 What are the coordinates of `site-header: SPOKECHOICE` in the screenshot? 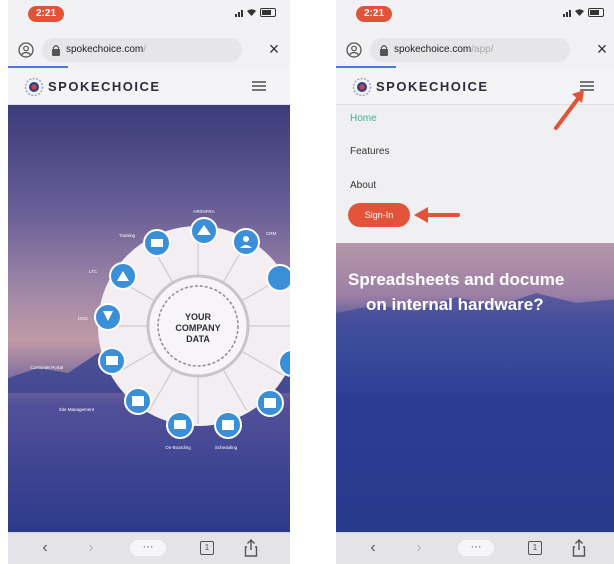 It's located at (149, 87).